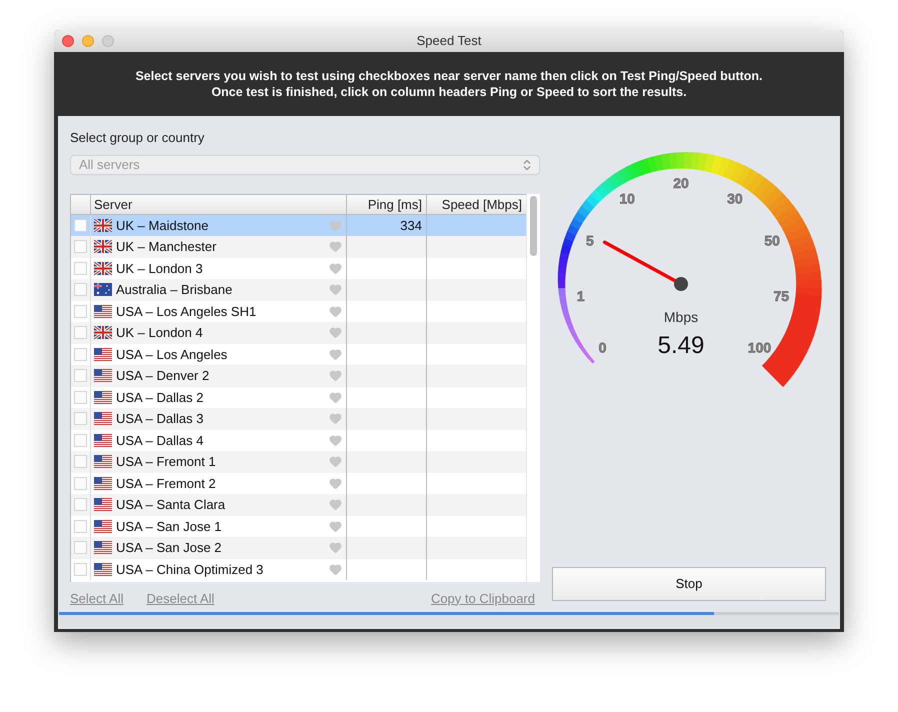 The width and height of the screenshot is (898, 712). I want to click on server-row: USA – China Optimized 3, so click(298, 569).